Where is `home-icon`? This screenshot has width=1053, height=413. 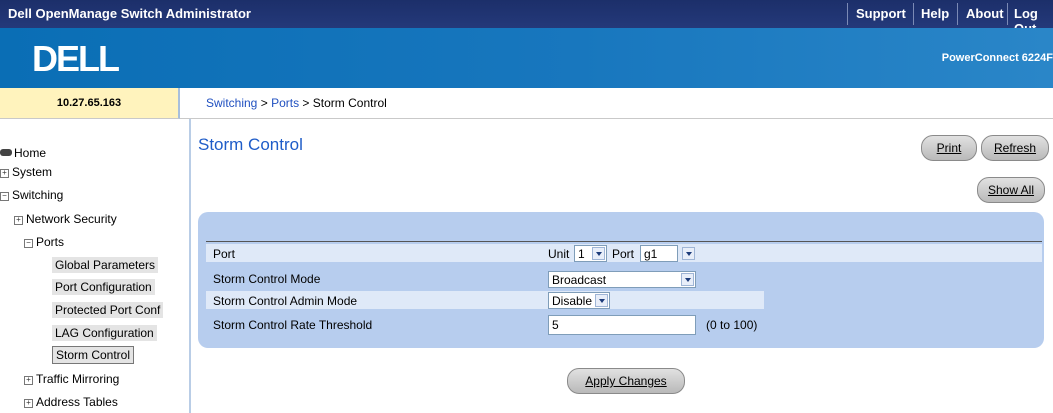 home-icon is located at coordinates (6, 152).